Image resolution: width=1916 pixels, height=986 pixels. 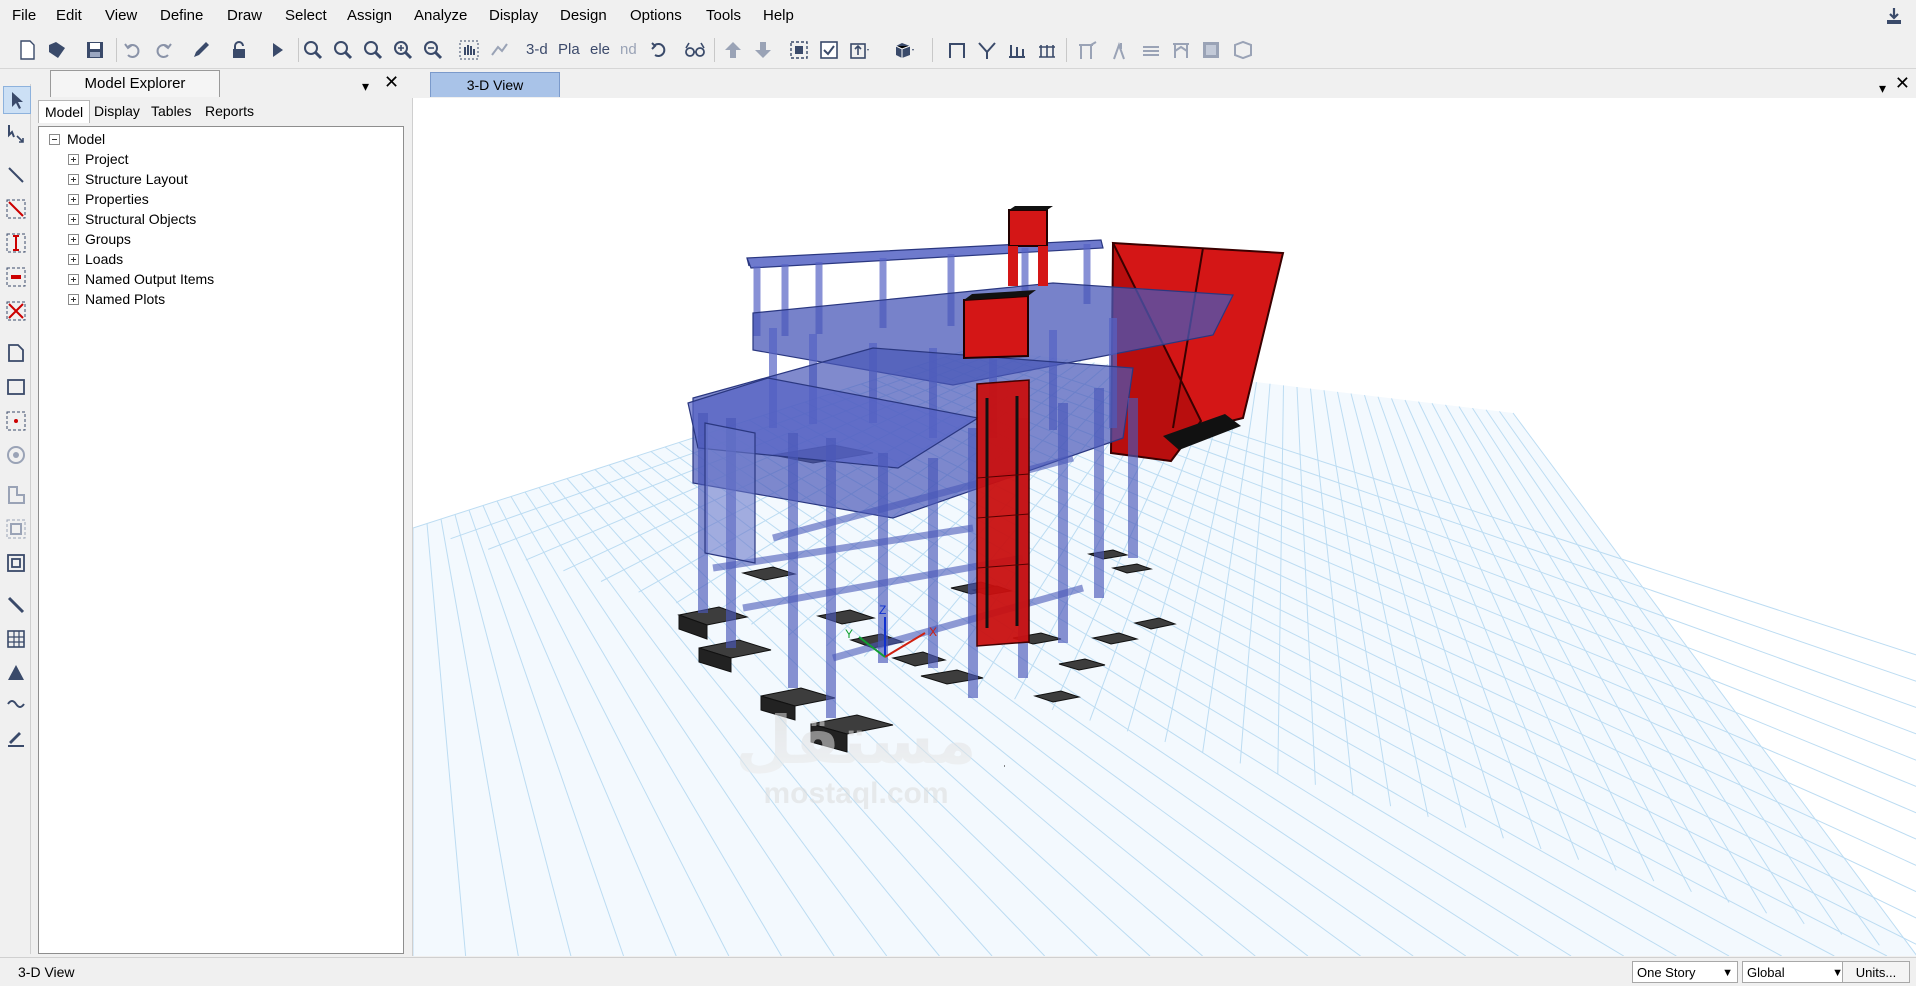 I want to click on draw-wall-stack-button, so click(x=16, y=495).